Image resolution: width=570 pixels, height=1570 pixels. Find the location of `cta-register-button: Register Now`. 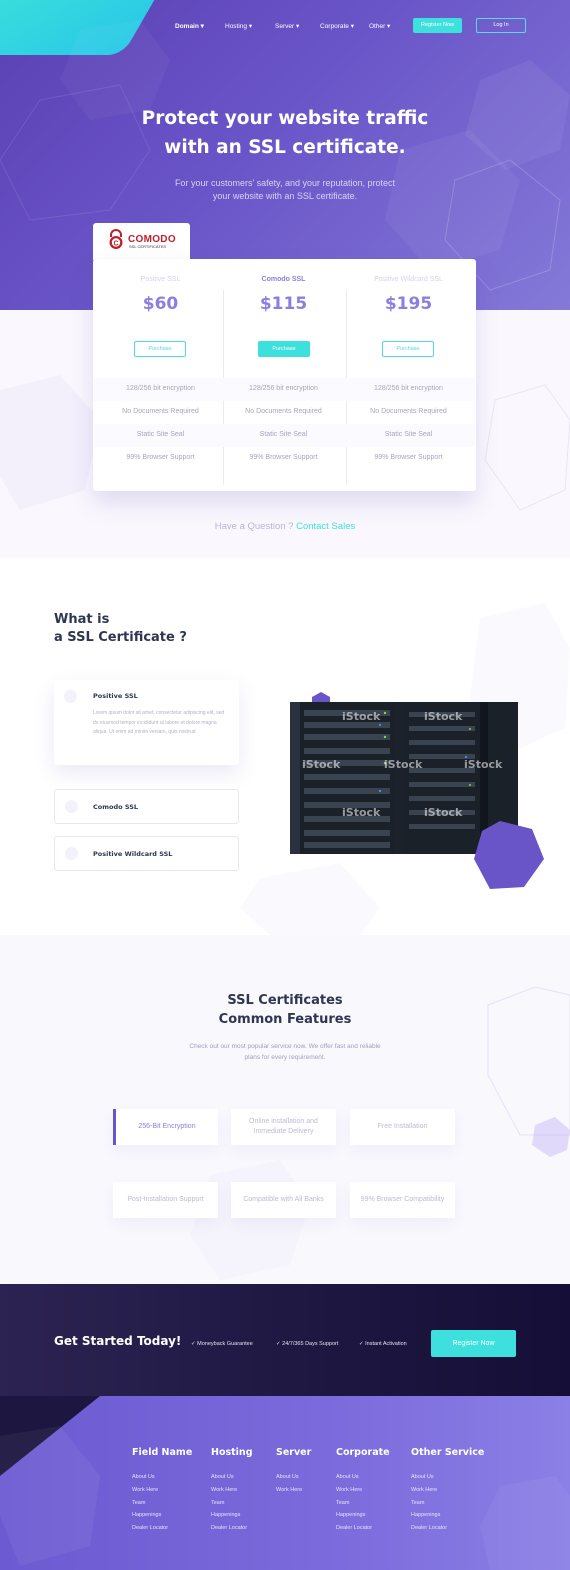

cta-register-button: Register Now is located at coordinates (473, 1343).